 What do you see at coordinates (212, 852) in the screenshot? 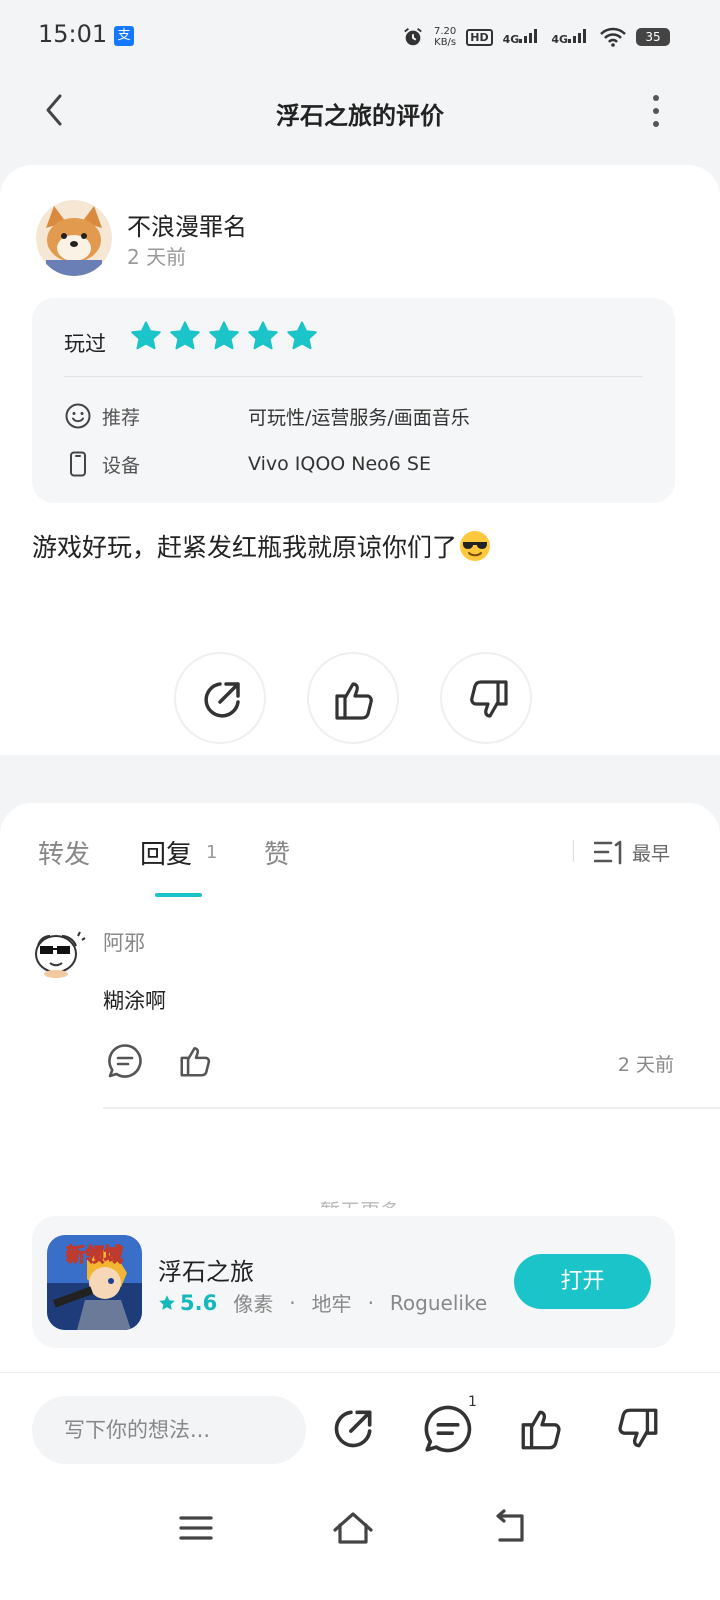
I see `tab-replies-count: 1` at bounding box center [212, 852].